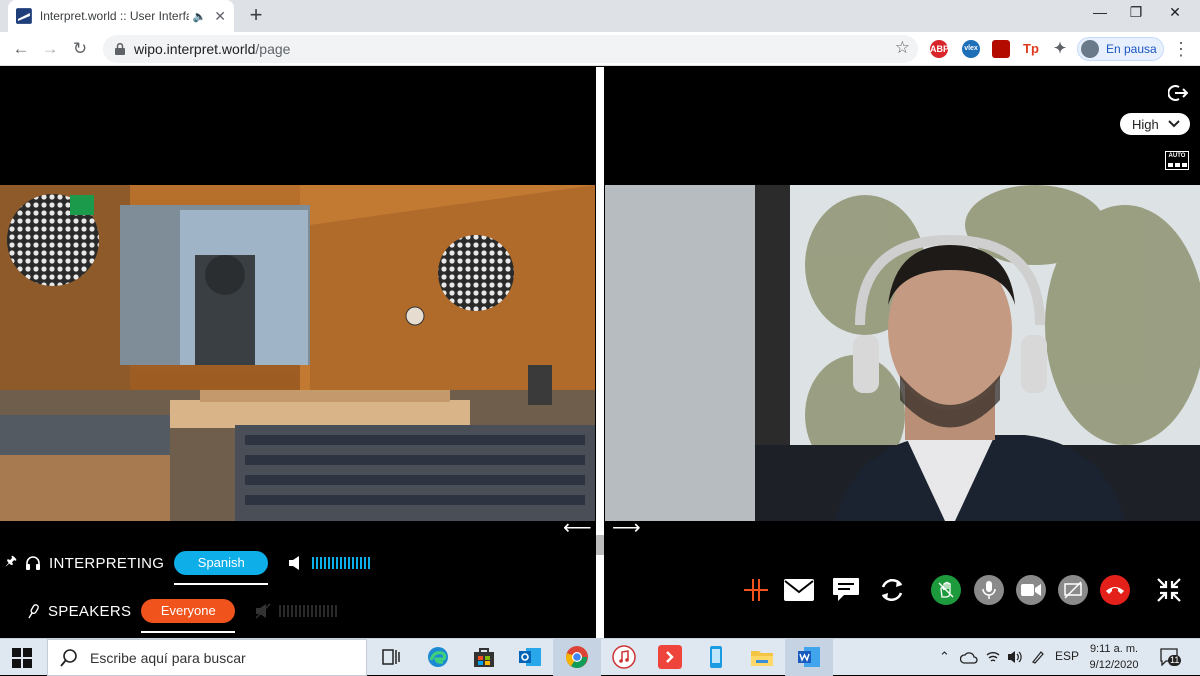 The image size is (1200, 676). I want to click on anydesk-icon, so click(670, 657).